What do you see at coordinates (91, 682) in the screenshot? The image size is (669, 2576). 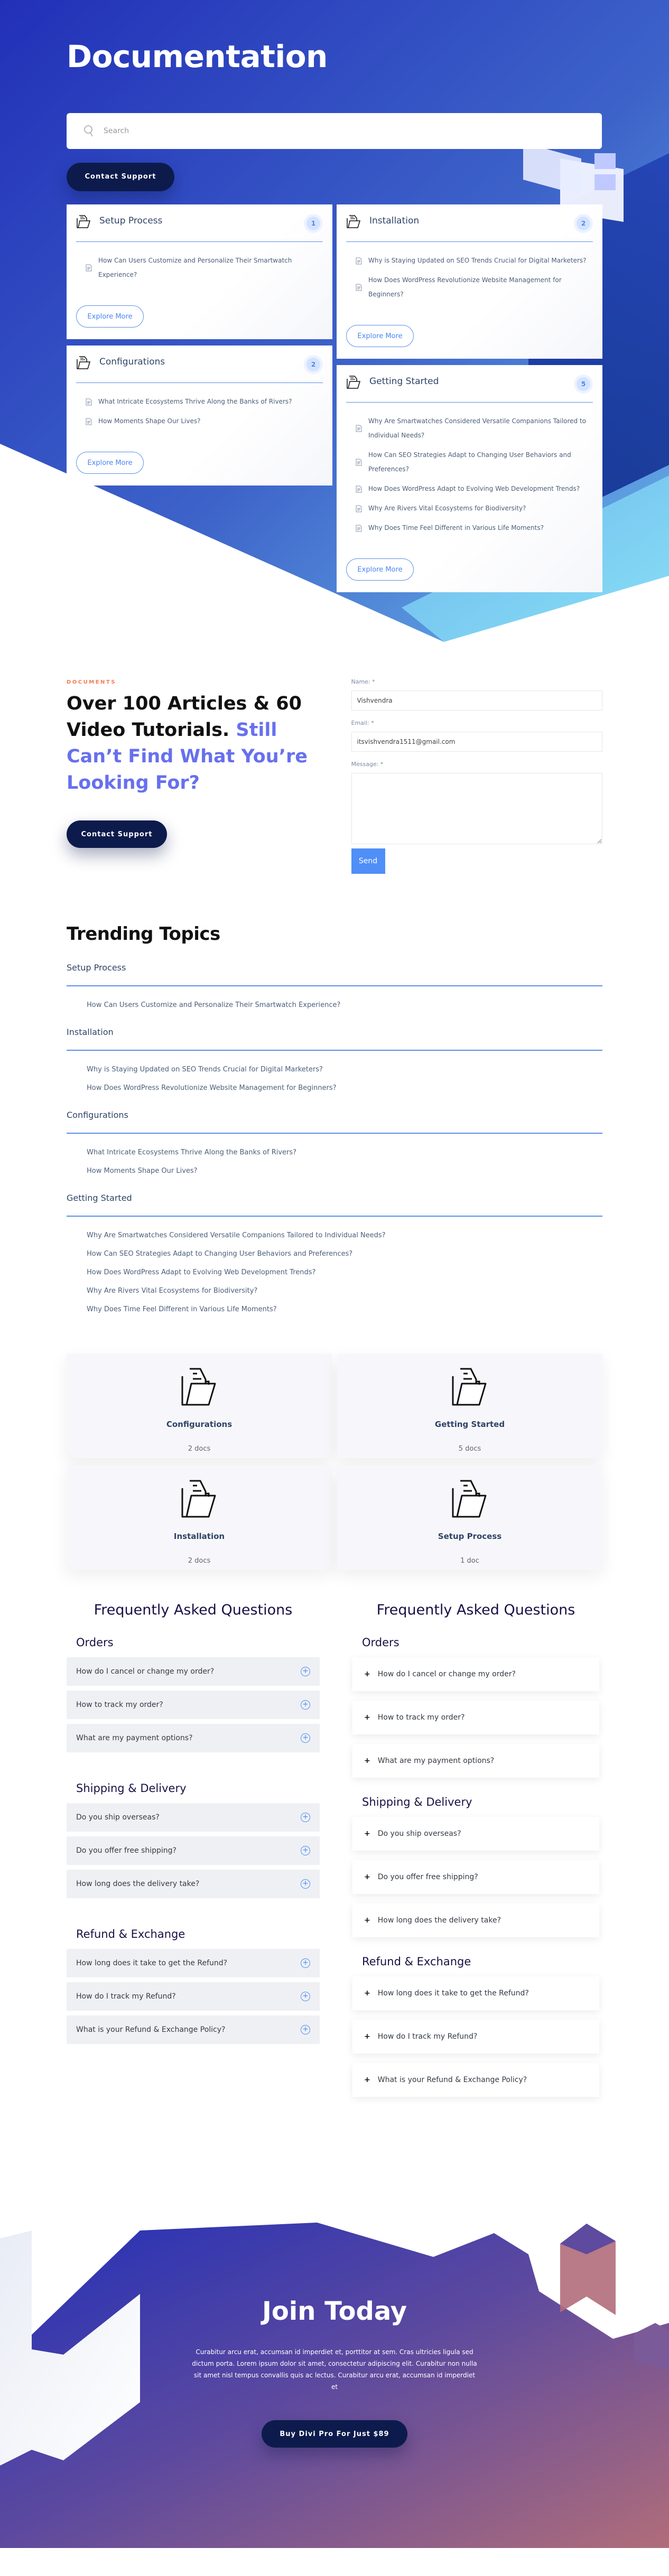 I see `section-eyebrow: DOCUMENTS` at bounding box center [91, 682].